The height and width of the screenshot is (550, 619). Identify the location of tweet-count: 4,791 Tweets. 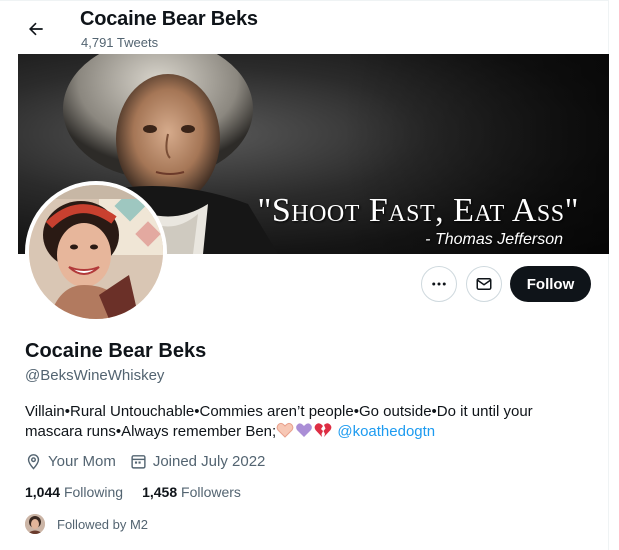
(120, 42).